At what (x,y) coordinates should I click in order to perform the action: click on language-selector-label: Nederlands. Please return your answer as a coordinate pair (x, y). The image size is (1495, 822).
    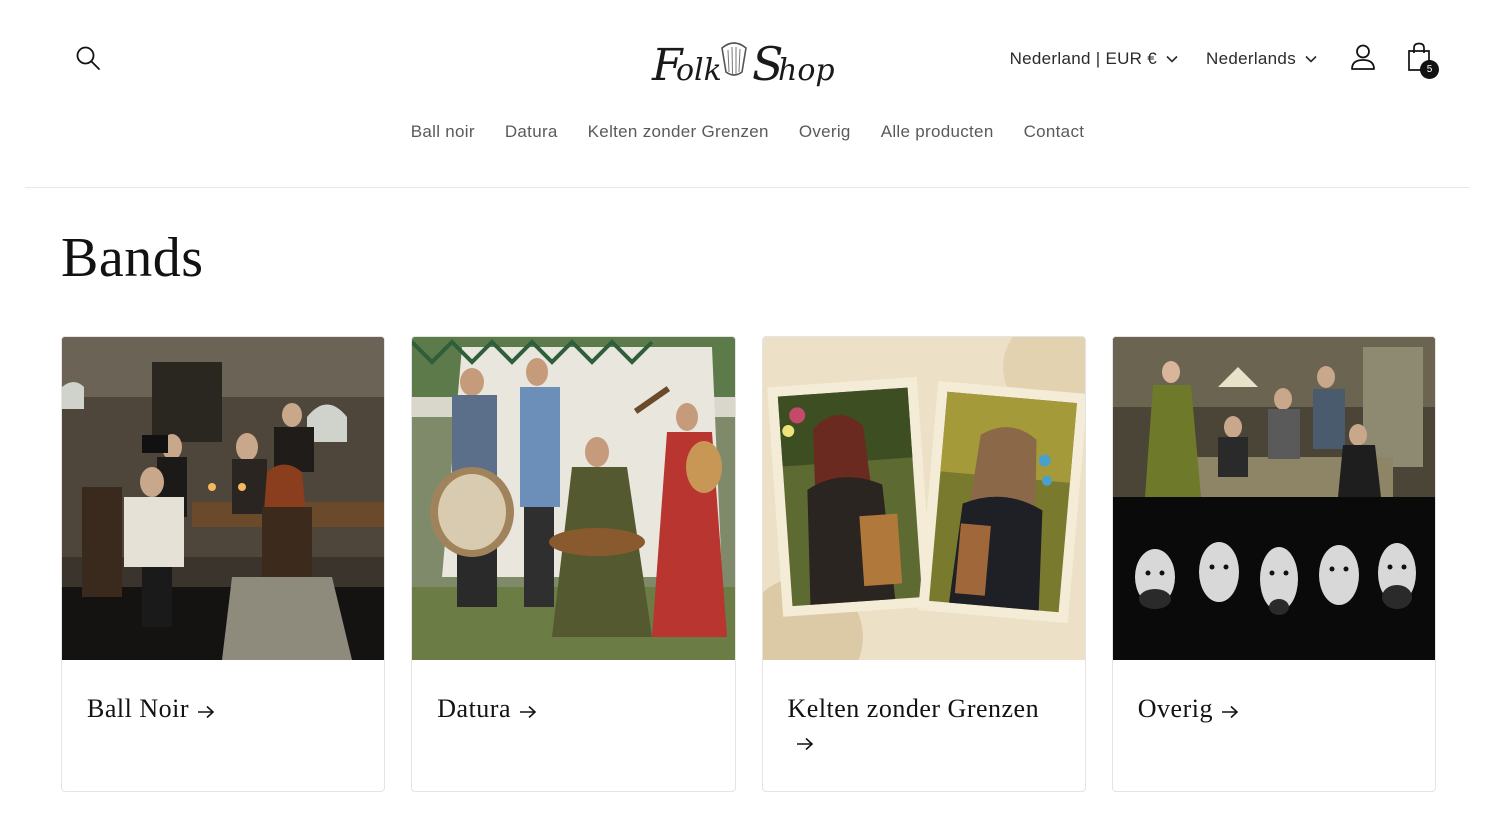
    Looking at the image, I should click on (1251, 58).